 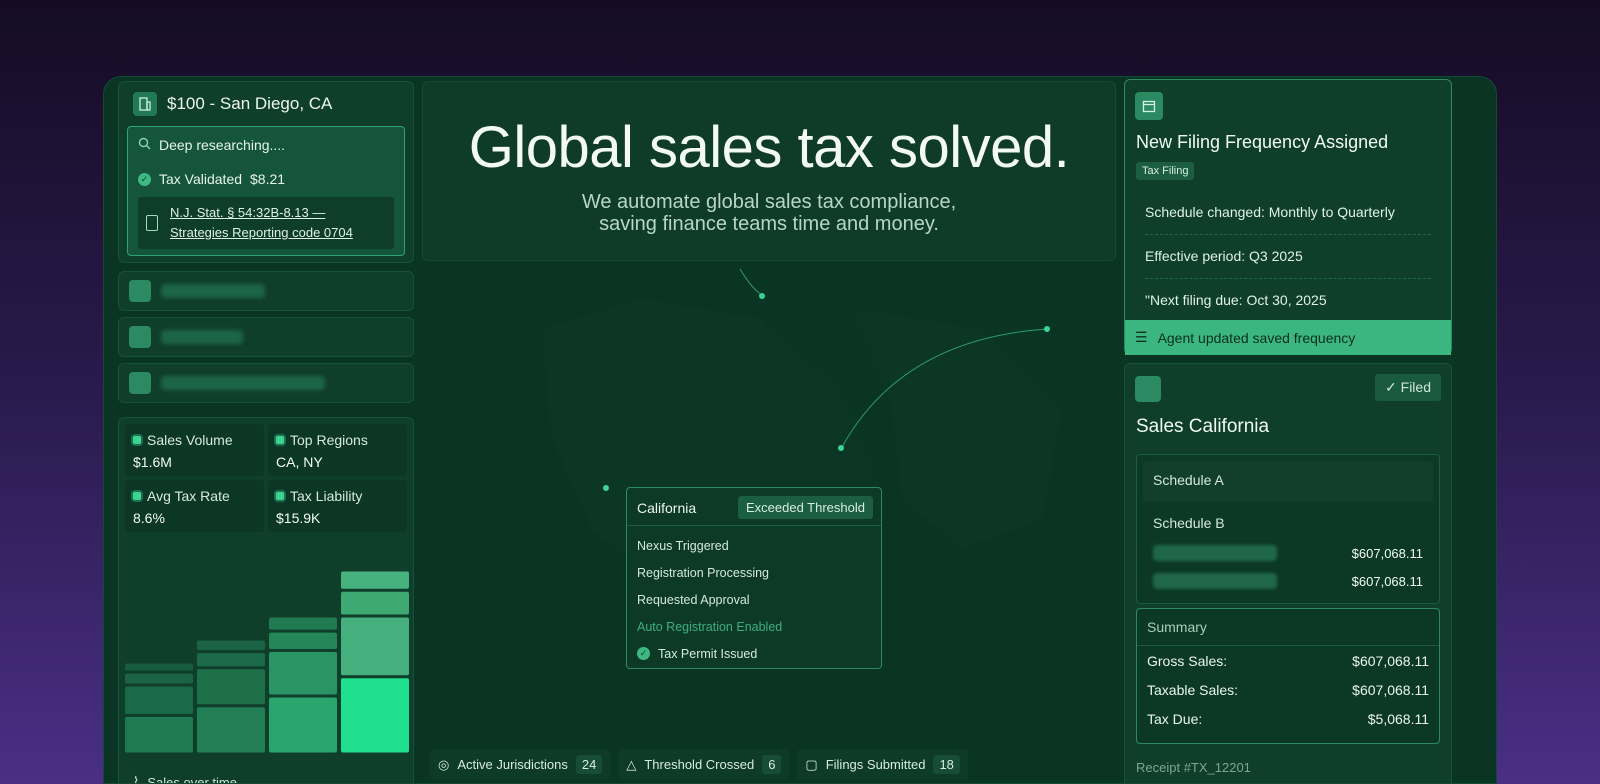 What do you see at coordinates (1415, 387) in the screenshot?
I see `filed-label: Filed` at bounding box center [1415, 387].